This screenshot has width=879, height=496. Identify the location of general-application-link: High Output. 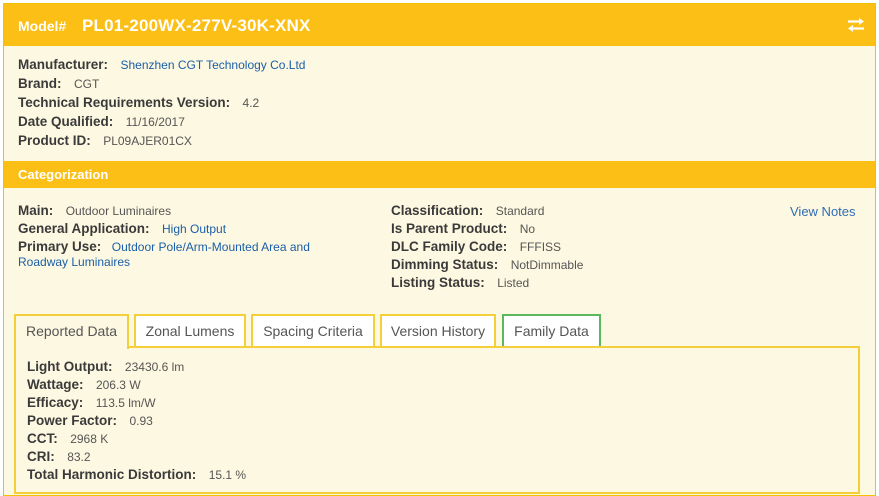
(194, 229).